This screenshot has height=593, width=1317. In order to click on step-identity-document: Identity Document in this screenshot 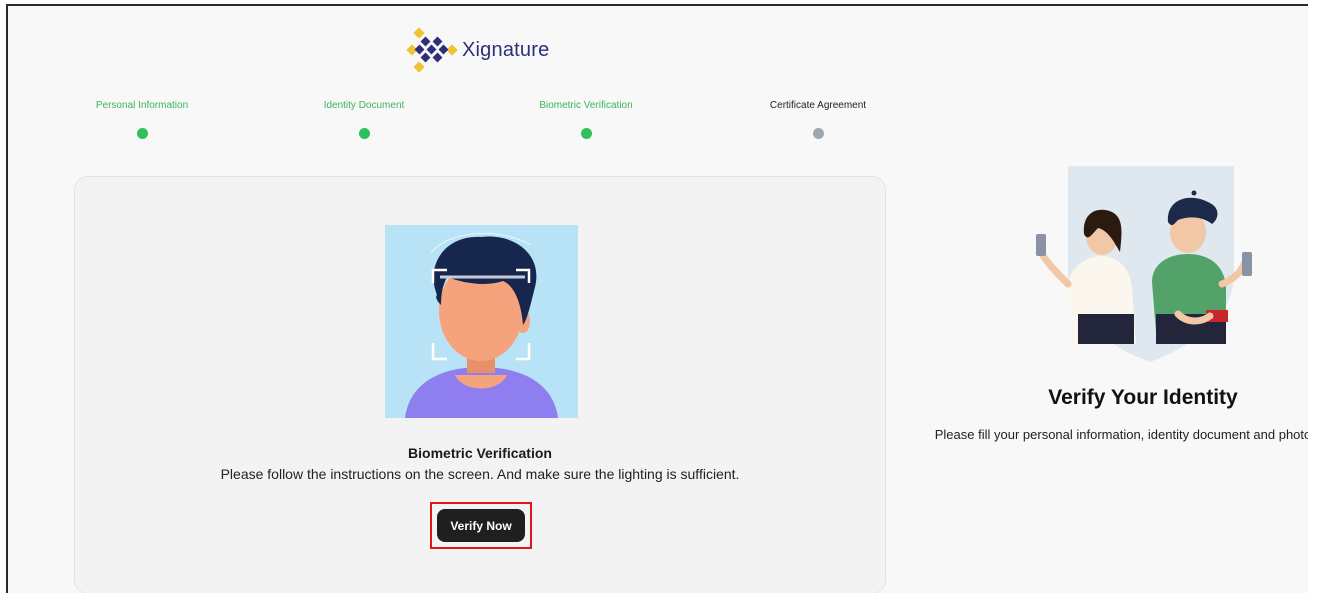, I will do `click(364, 119)`.